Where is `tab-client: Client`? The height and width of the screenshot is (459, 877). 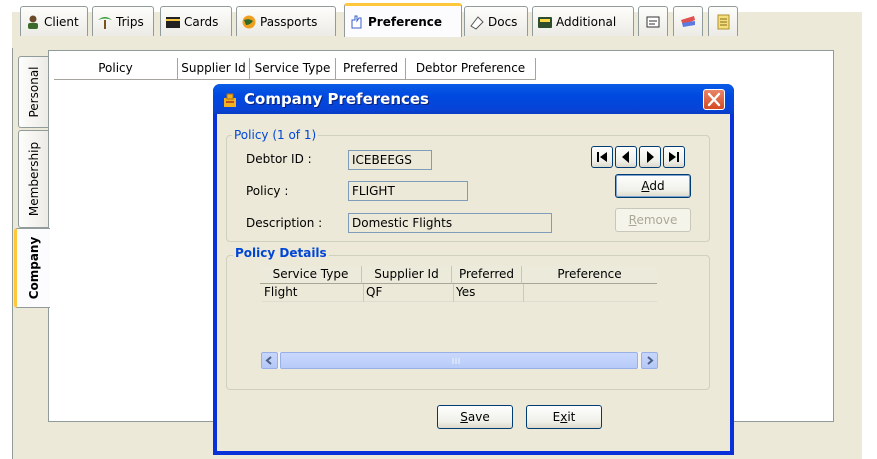 tab-client: Client is located at coordinates (54, 21).